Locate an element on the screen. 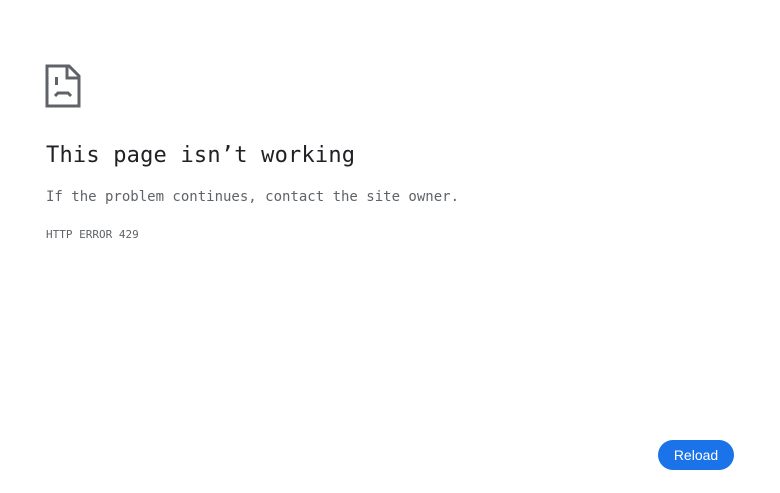 The image size is (780, 493). page-title: This page isn’t working is located at coordinates (201, 155).